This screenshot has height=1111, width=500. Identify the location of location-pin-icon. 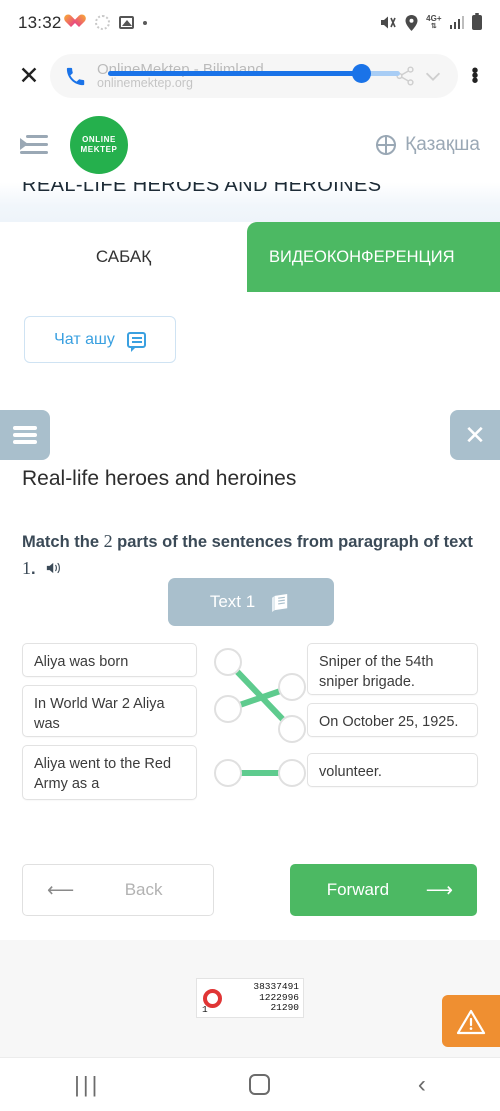
(411, 22).